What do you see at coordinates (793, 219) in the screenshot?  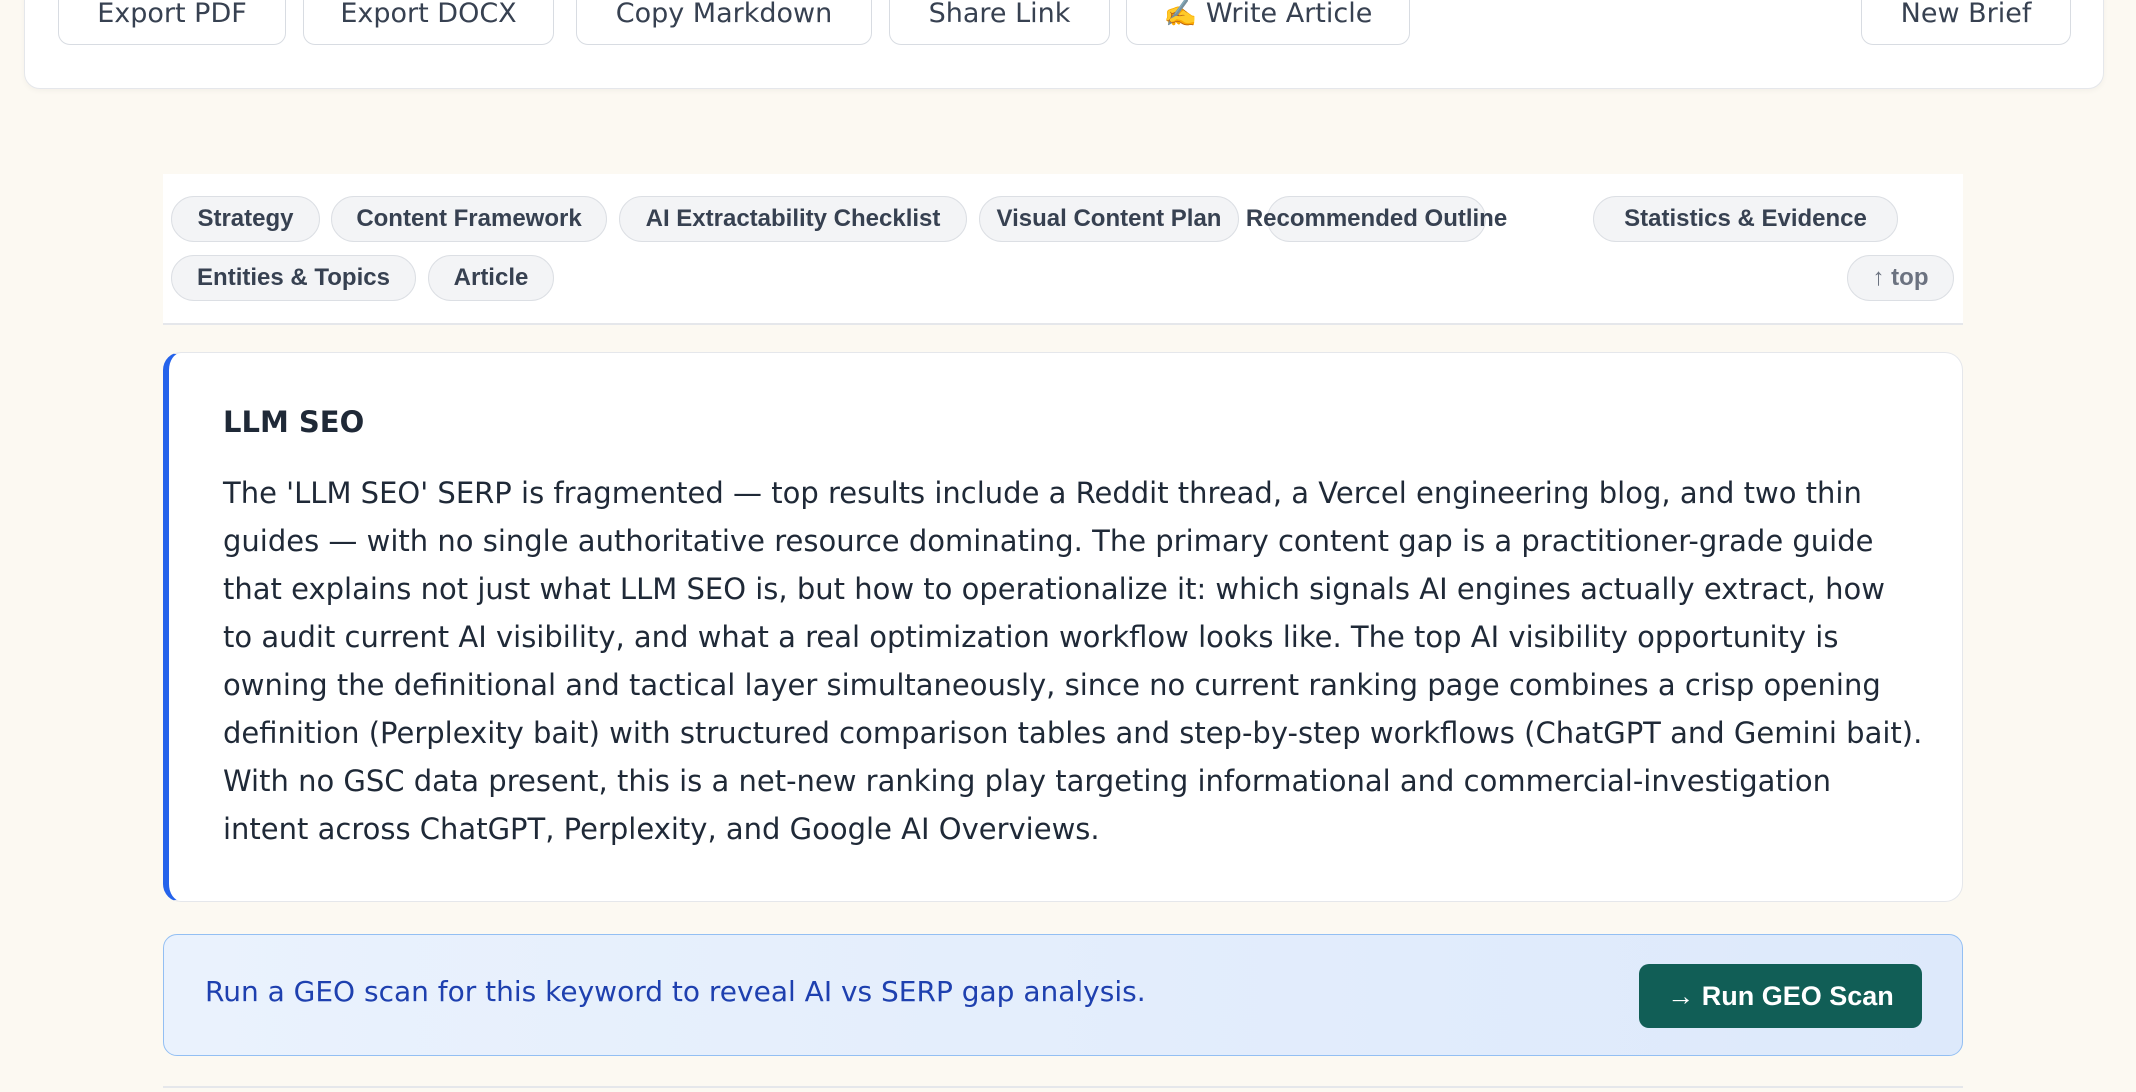 I see `nav-pill-ai-extractability-checklist: AI Extractability Checklist` at bounding box center [793, 219].